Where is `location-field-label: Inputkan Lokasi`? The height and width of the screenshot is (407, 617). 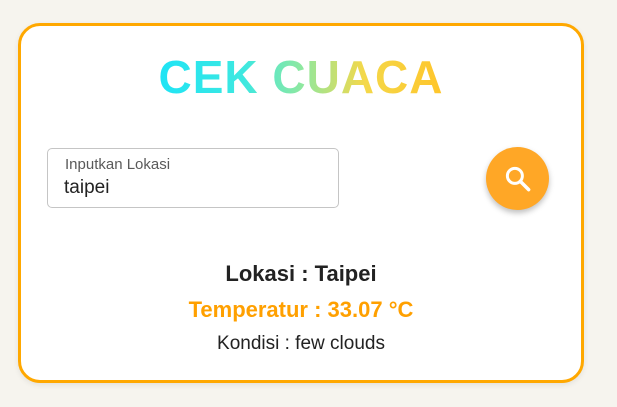
location-field-label: Inputkan Lokasi is located at coordinates (118, 164).